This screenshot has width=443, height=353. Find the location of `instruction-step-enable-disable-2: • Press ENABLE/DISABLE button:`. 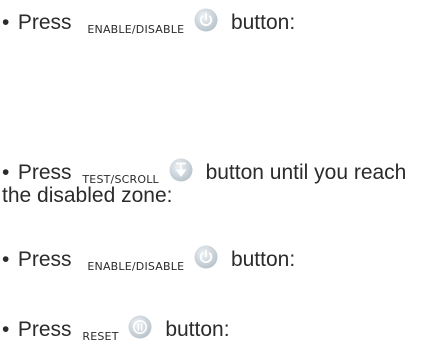

instruction-step-enable-disable-2: • Press ENABLE/DISABLE button: is located at coordinates (148, 262).